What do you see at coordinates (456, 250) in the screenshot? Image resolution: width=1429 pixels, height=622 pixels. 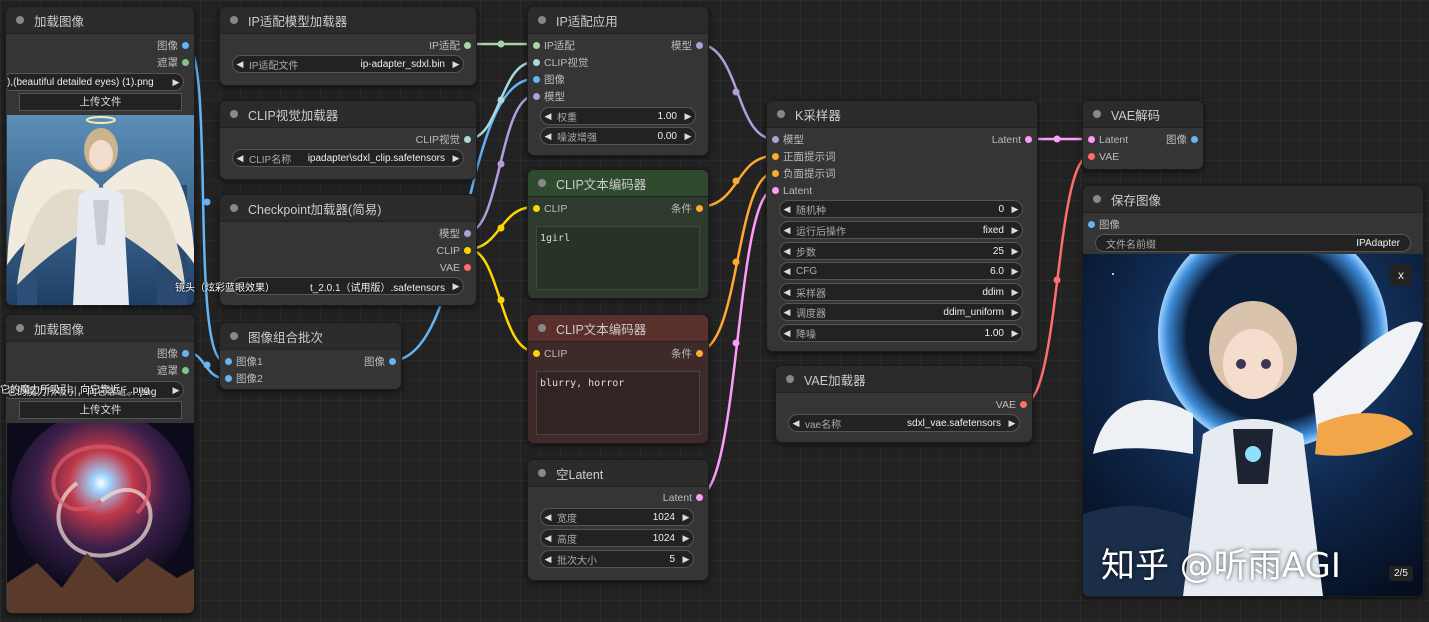 I see `output-clip: CLIP` at bounding box center [456, 250].